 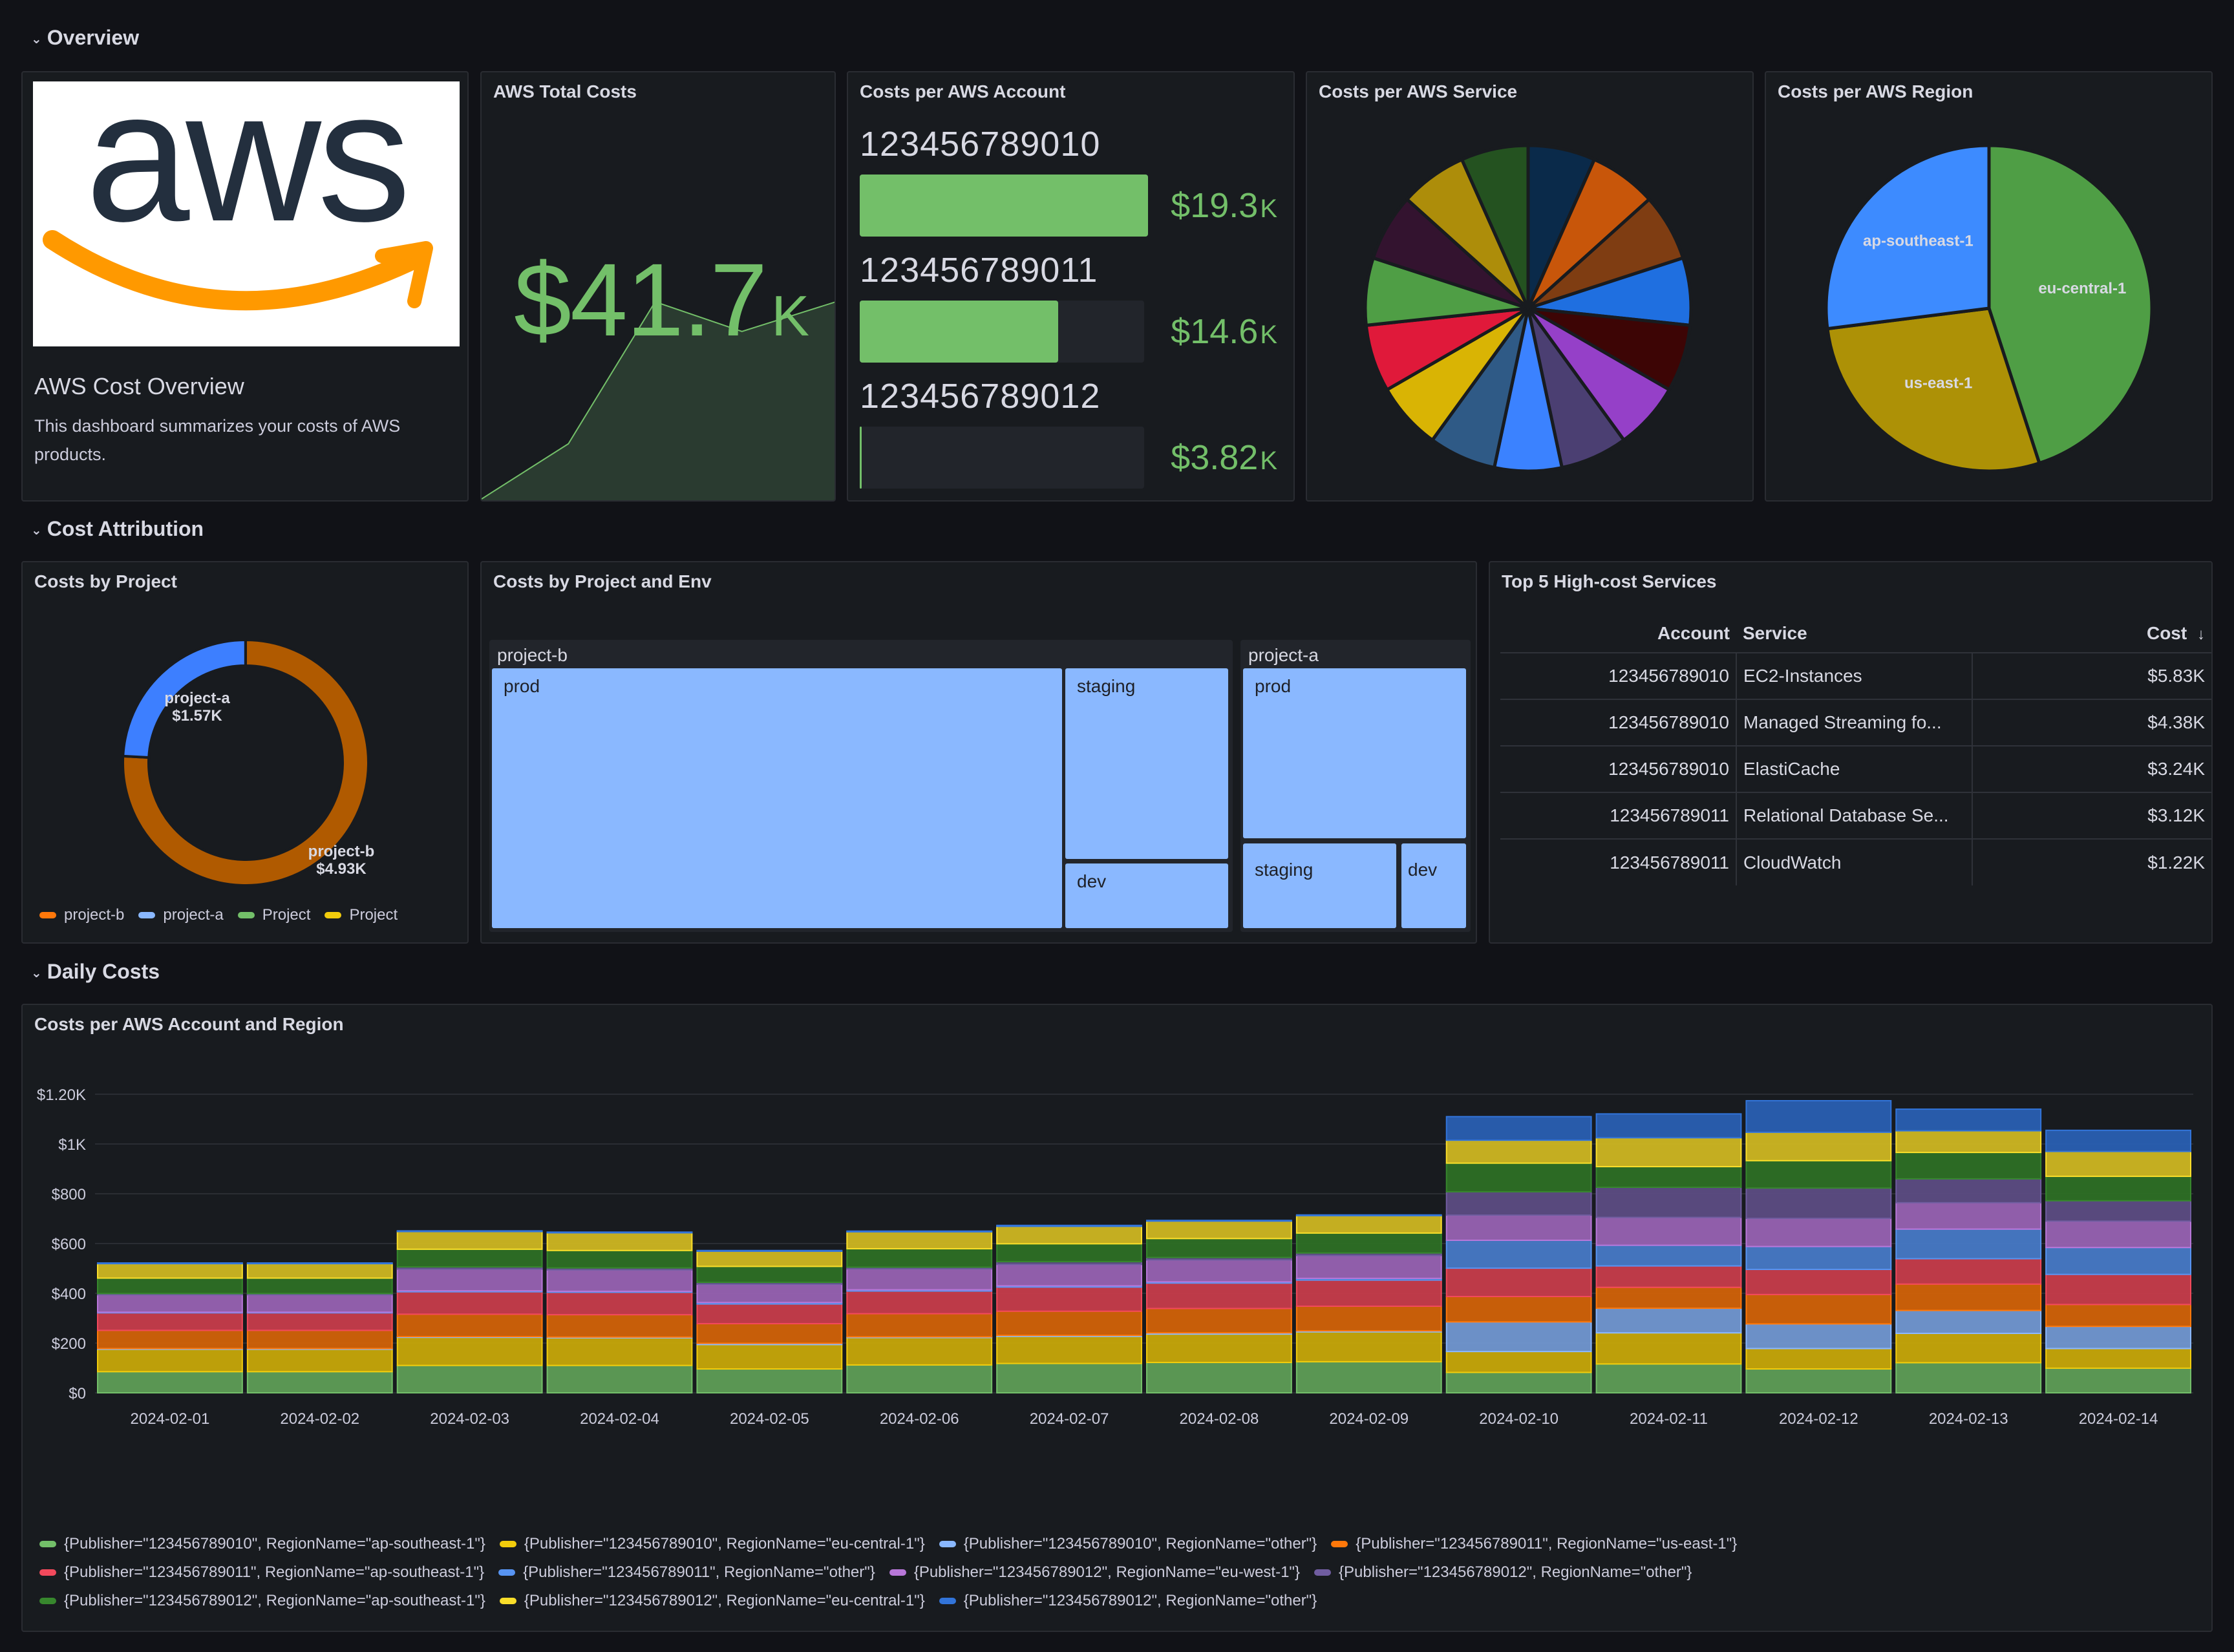 What do you see at coordinates (82, 915) in the screenshot?
I see `legend-item: project-b` at bounding box center [82, 915].